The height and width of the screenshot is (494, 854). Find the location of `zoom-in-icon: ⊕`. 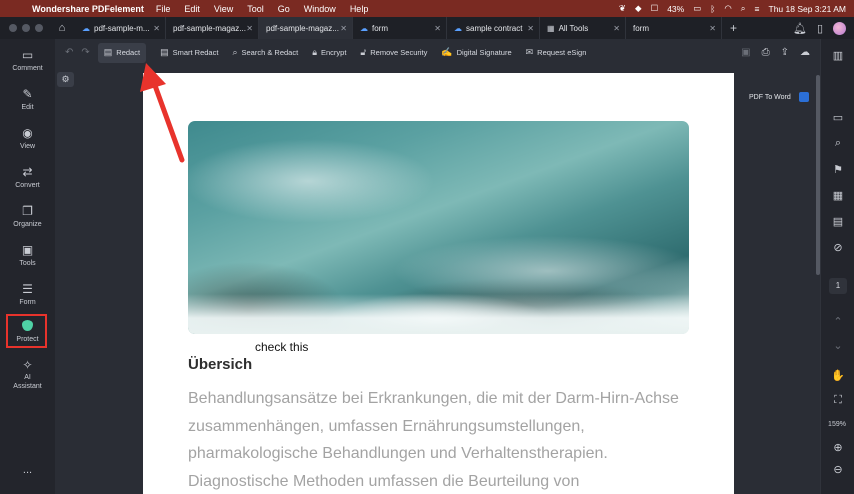

zoom-in-icon: ⊕ is located at coordinates (837, 447).